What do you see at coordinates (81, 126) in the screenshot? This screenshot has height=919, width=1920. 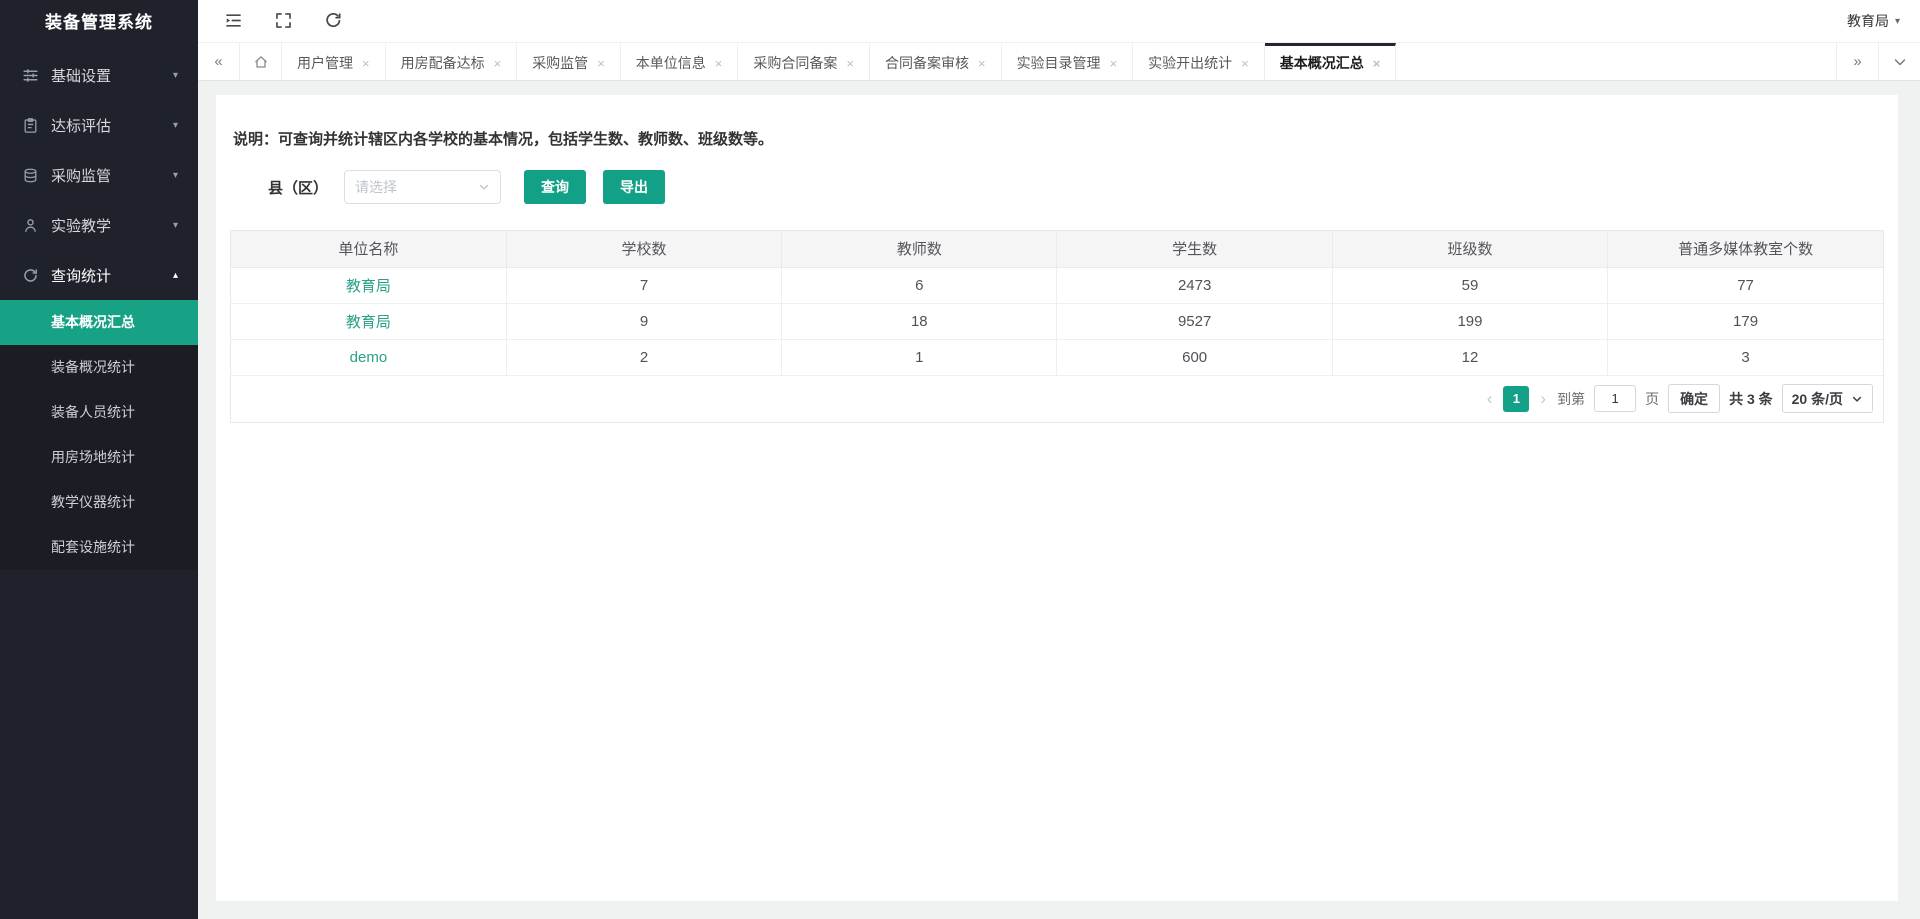 I see `menu-item-label: 达标评估` at bounding box center [81, 126].